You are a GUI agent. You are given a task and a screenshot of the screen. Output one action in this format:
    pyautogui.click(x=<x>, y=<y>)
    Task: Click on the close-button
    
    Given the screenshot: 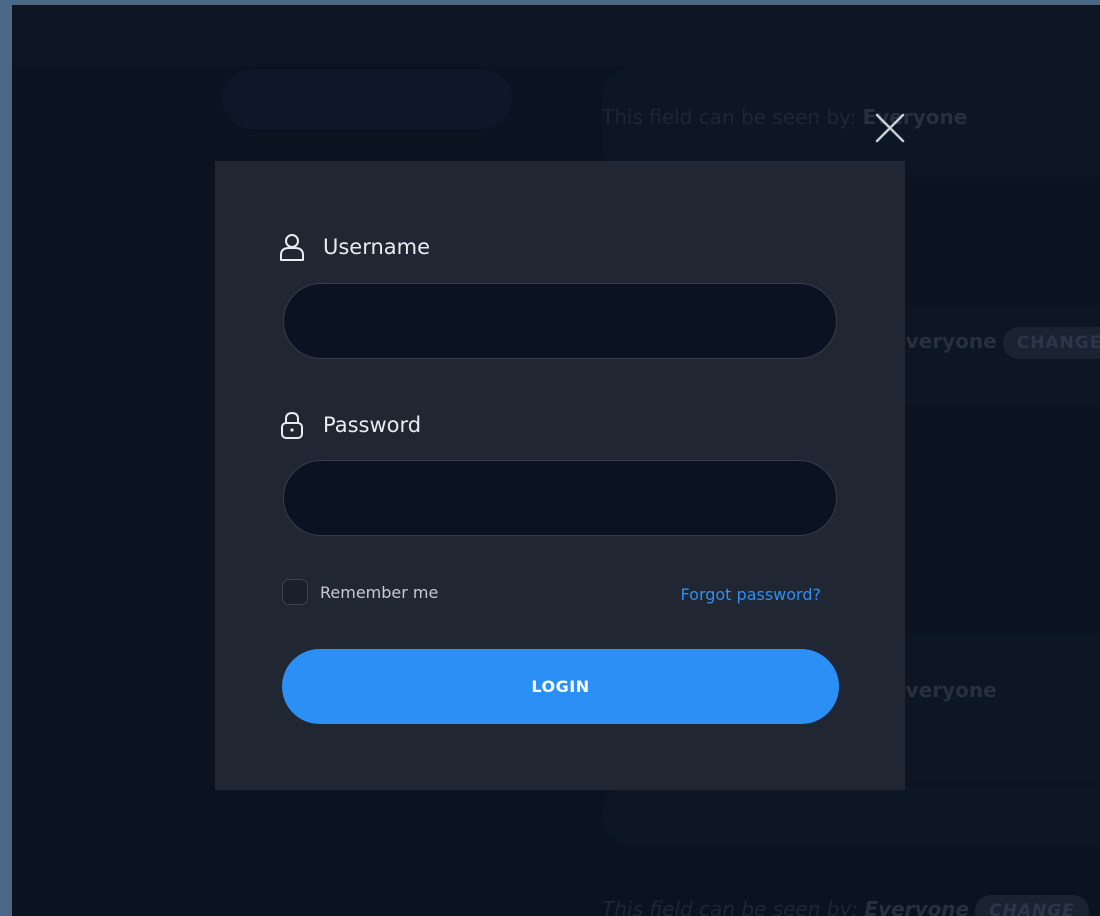 What is the action you would take?
    pyautogui.click(x=890, y=128)
    